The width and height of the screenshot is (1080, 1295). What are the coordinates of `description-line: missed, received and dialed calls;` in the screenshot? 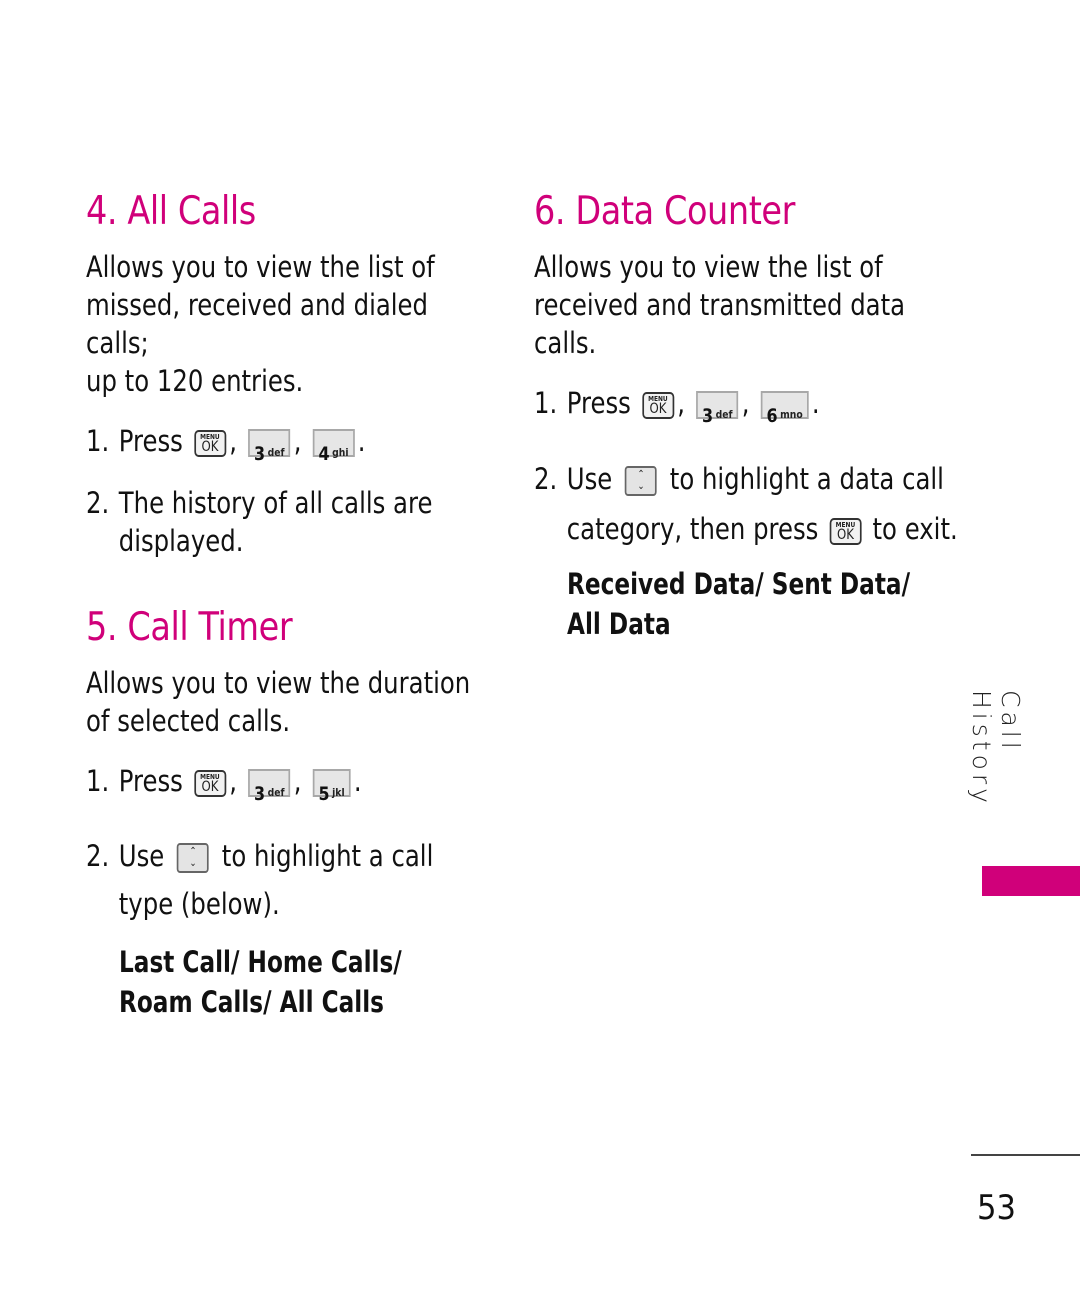 It's located at (257, 324).